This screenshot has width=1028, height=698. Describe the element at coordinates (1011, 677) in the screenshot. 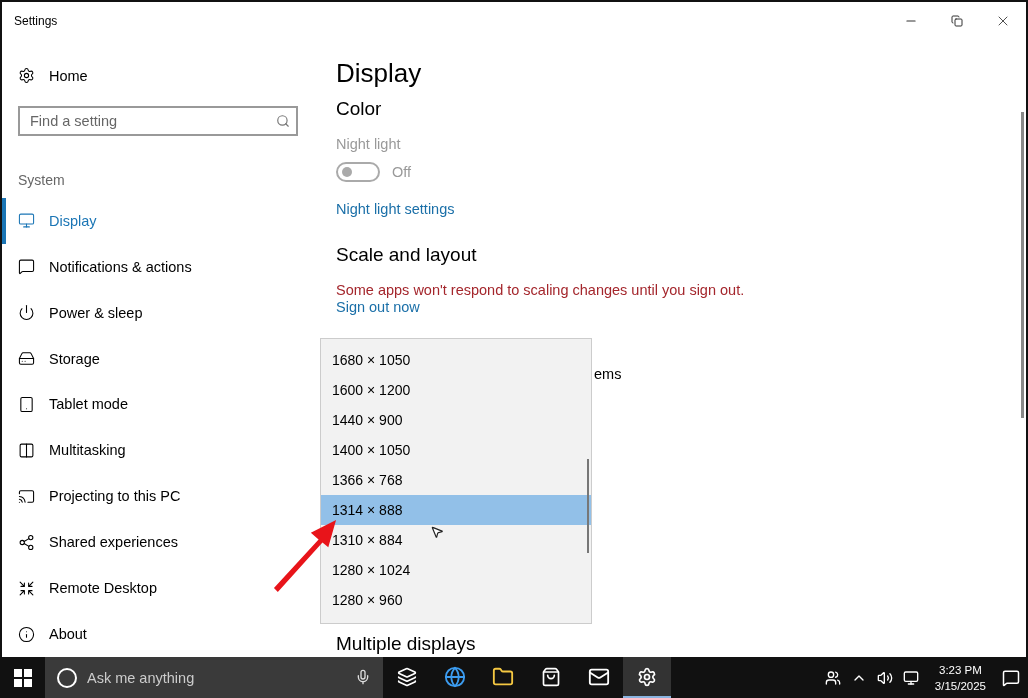

I see `notification-icon` at that location.